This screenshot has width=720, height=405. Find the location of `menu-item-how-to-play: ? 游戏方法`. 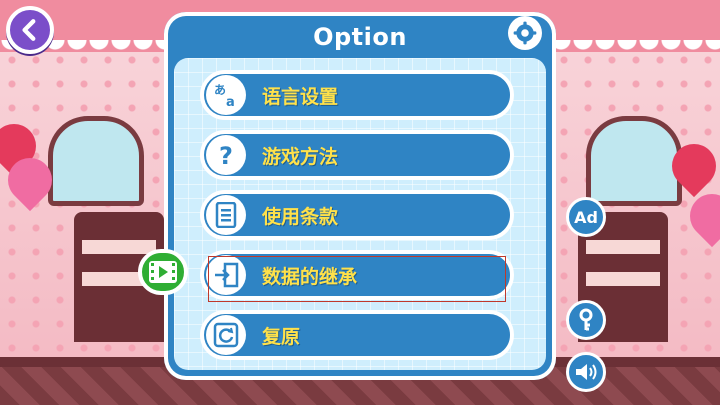

menu-item-how-to-play: ? 游戏方法 is located at coordinates (357, 155).